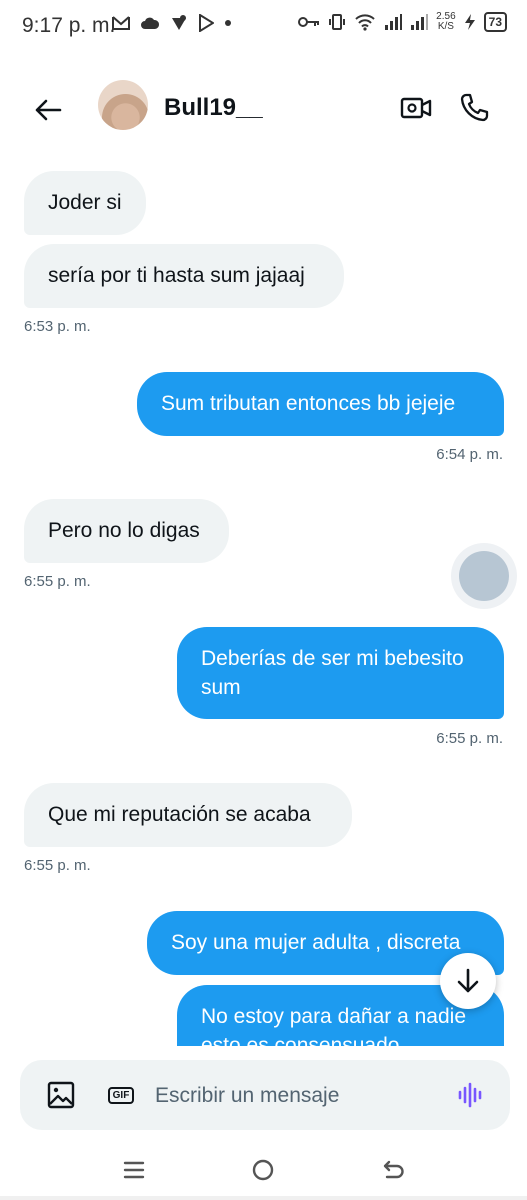  I want to click on message-text: Joder si, so click(85, 202).